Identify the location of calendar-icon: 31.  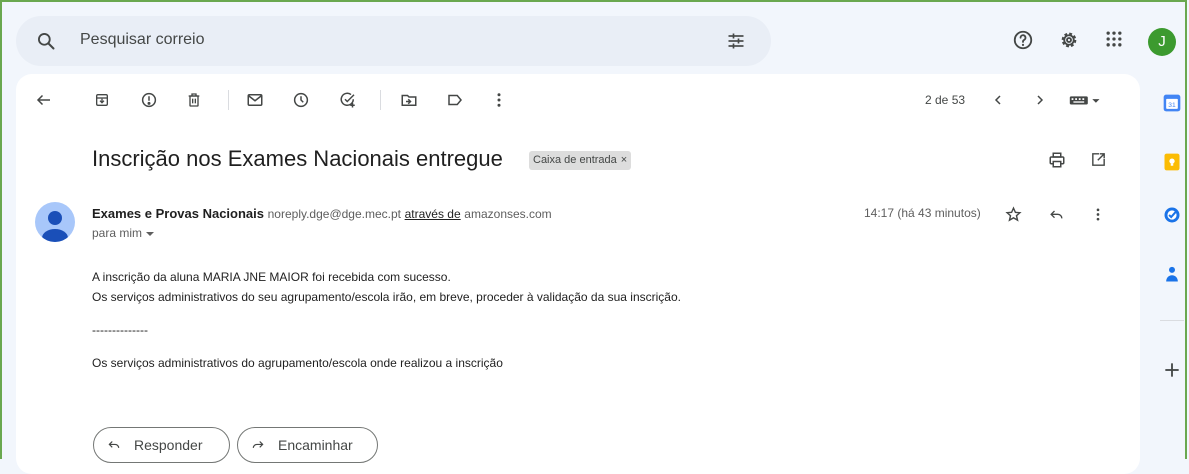
(1172, 103).